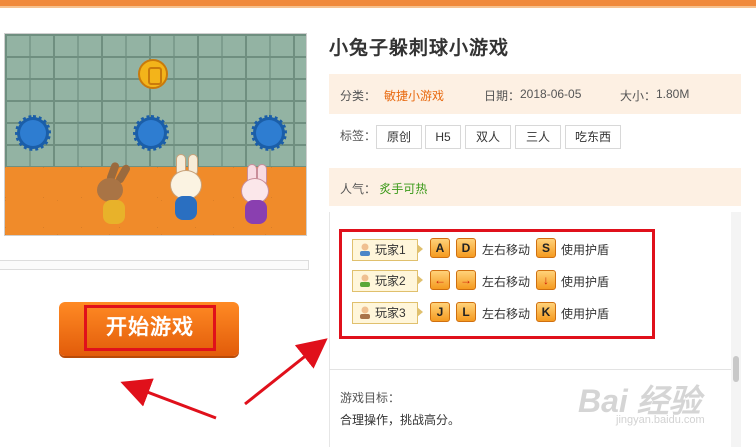  Describe the element at coordinates (660, 420) in the screenshot. I see `watermark-url: jingyan.baidu.com` at that location.